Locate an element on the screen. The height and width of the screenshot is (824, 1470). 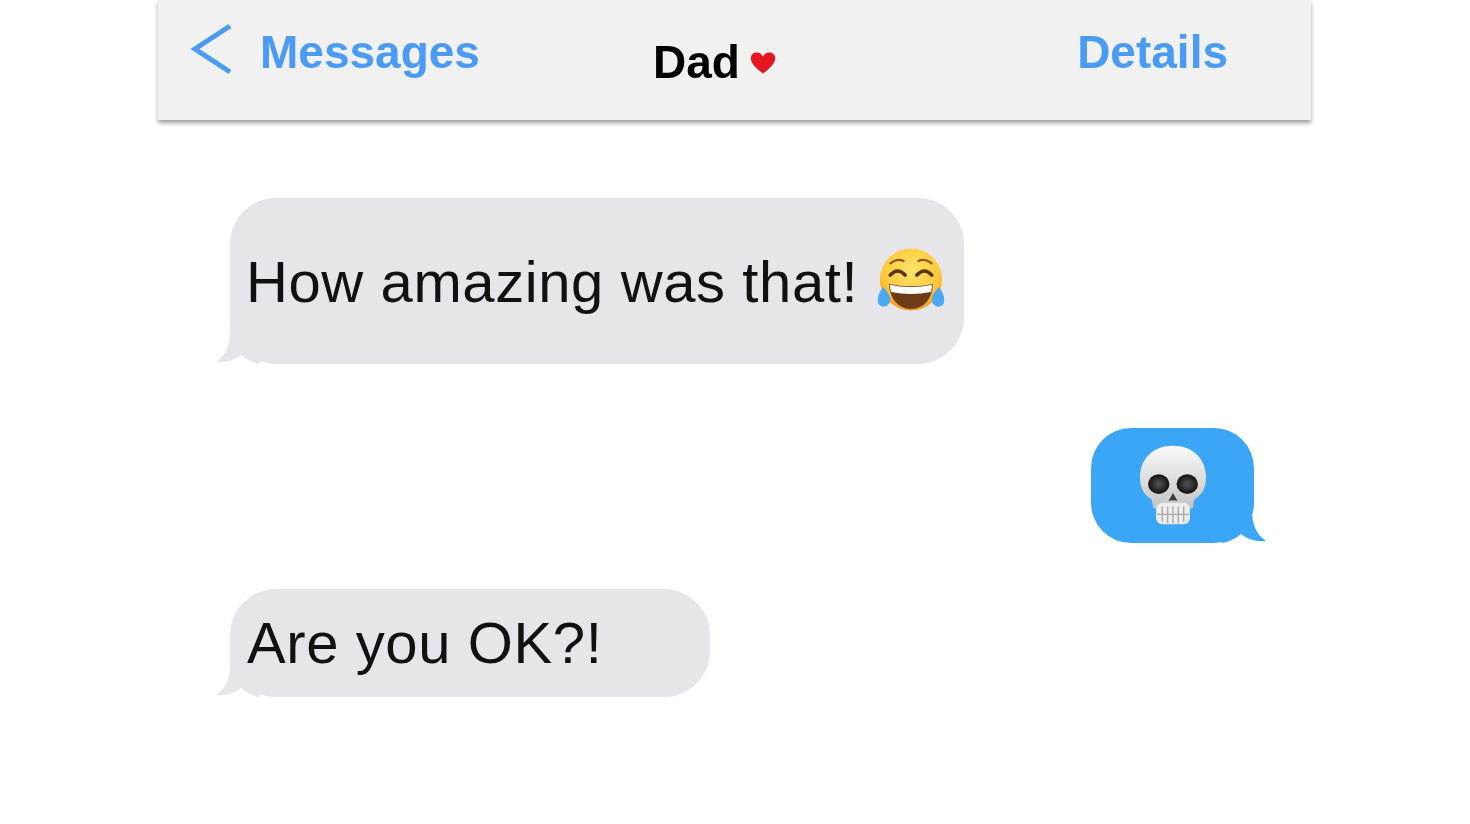
contact-name: Dad is located at coordinates (696, 62).